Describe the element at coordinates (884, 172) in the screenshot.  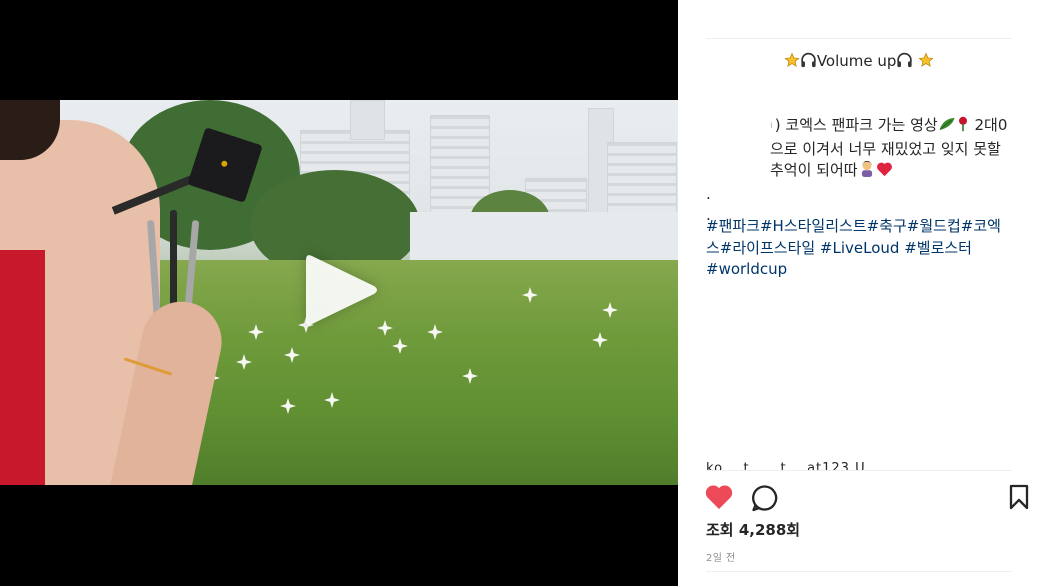
I see `heart-icon` at that location.